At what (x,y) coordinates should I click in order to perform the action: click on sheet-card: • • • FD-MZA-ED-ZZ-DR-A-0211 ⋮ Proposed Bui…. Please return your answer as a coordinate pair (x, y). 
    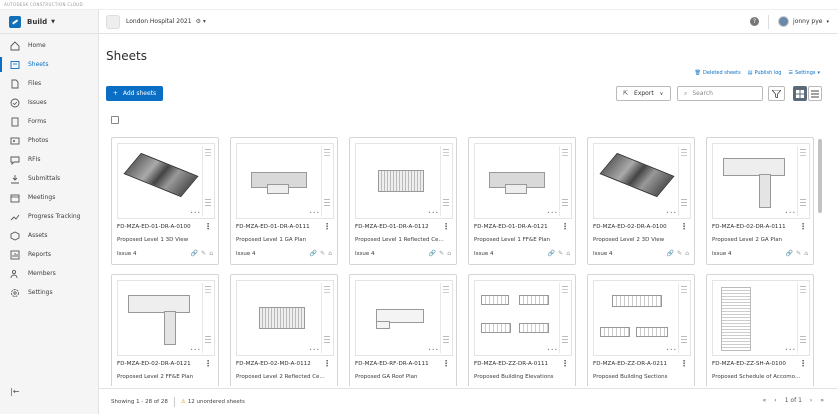
    Looking at the image, I should click on (641, 330).